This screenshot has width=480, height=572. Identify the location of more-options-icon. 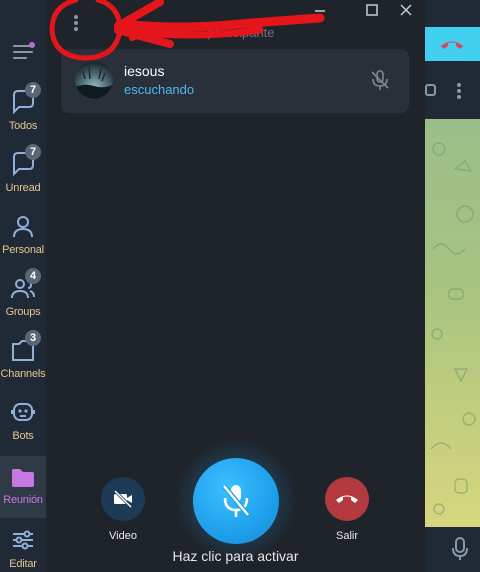
(459, 91).